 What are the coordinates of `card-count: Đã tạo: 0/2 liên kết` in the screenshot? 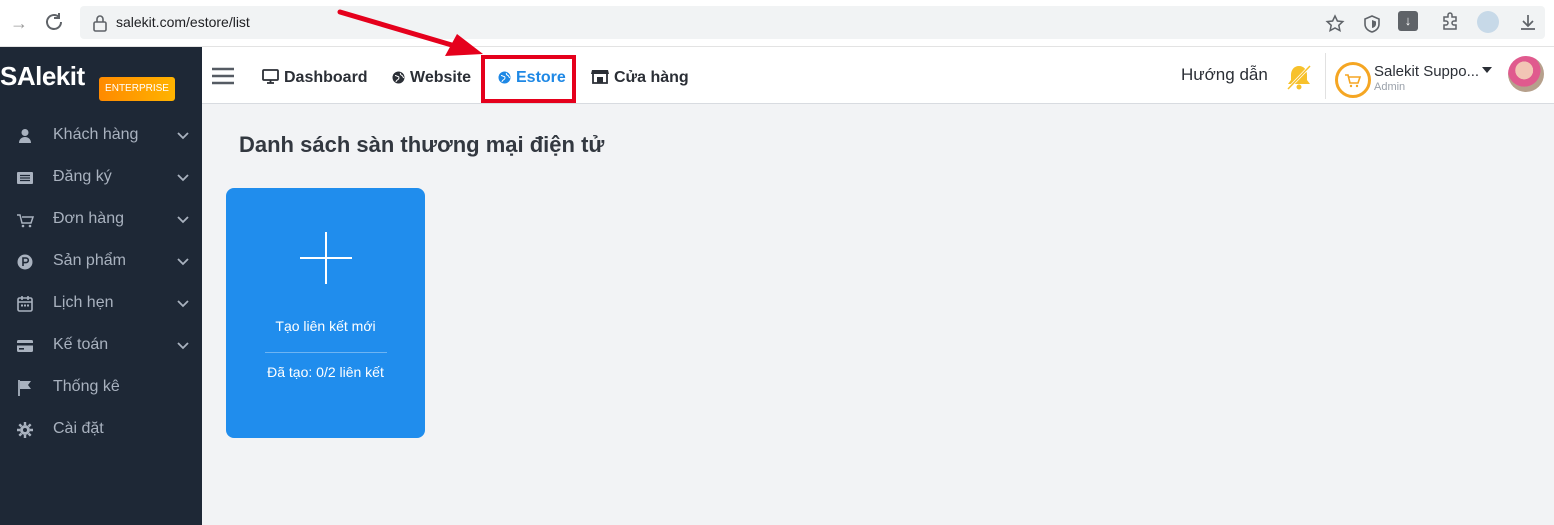 It's located at (325, 372).